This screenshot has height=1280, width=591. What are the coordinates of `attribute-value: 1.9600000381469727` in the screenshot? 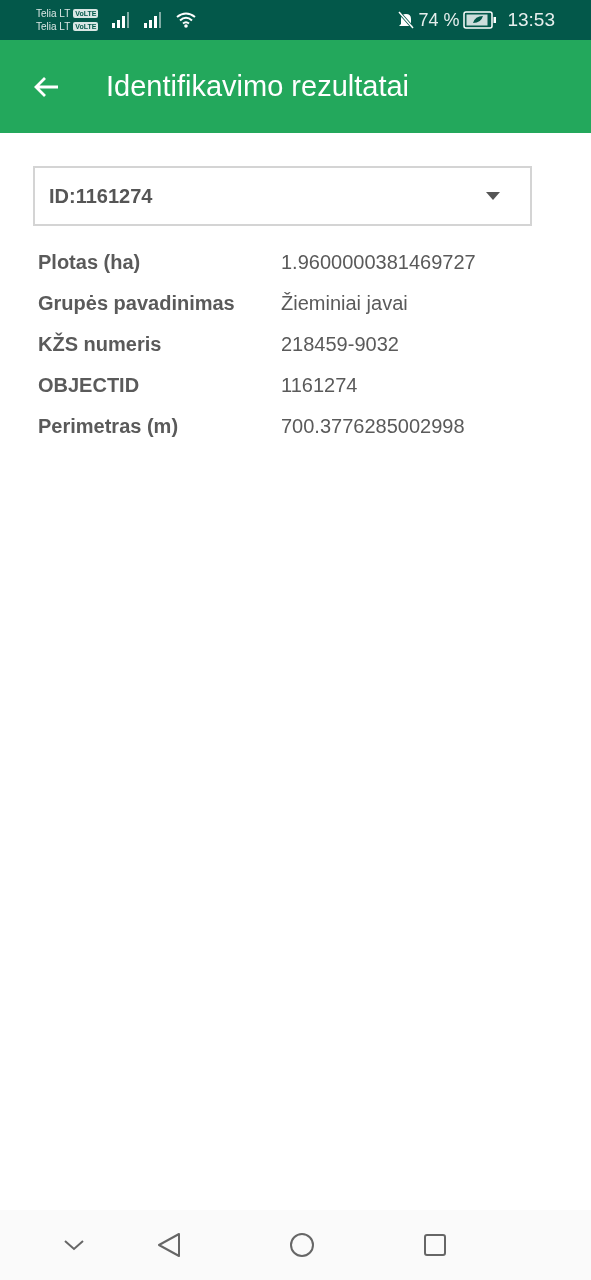 It's located at (378, 262).